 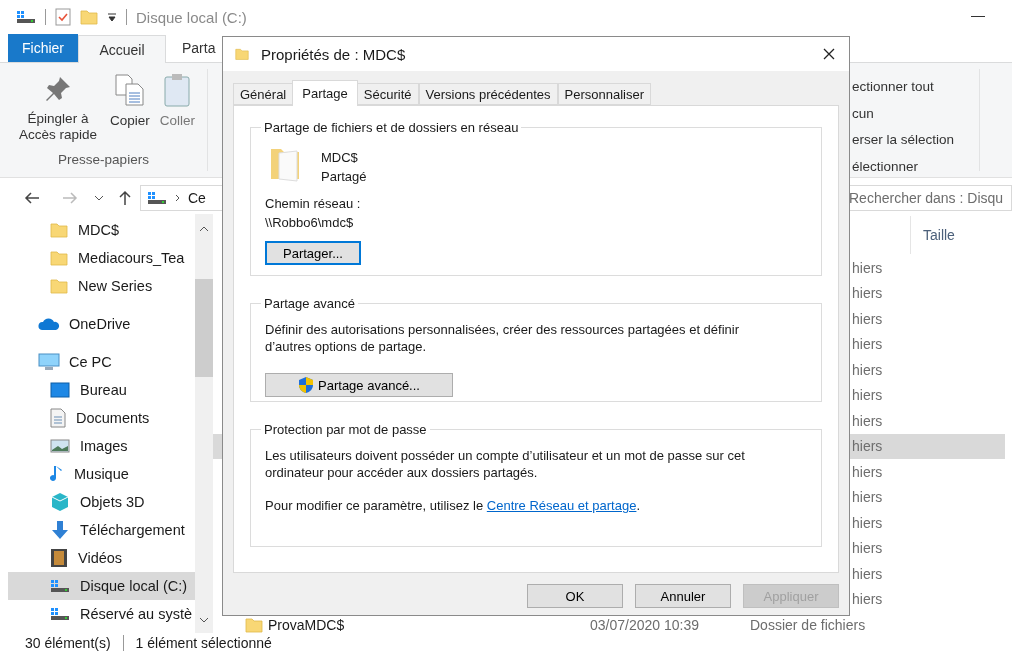 I want to click on item-count: 30 élément(s), so click(x=68, y=642).